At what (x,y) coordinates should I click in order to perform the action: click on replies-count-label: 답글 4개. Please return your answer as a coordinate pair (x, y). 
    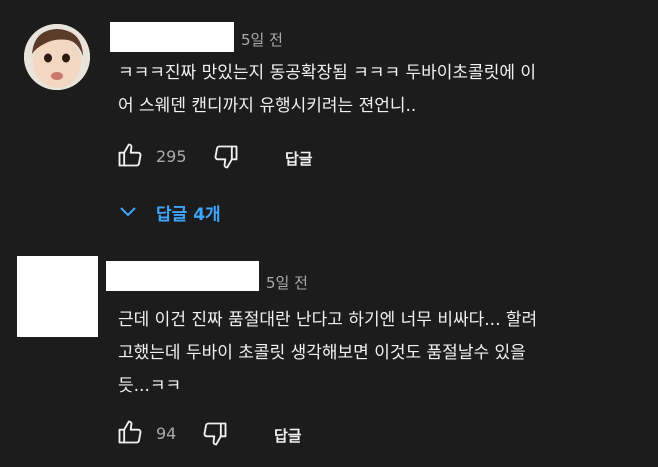
    Looking at the image, I should click on (188, 214).